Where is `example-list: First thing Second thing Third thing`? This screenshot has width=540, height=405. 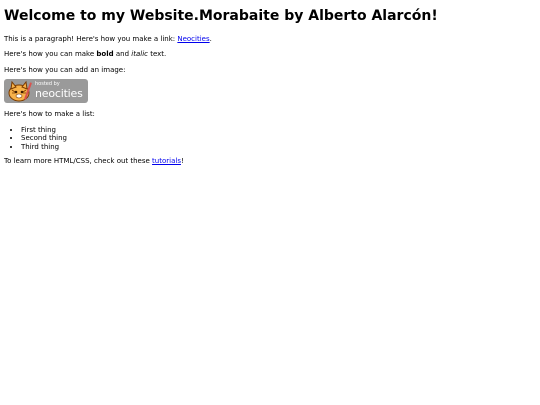
example-list: First thing Second thing Third thing is located at coordinates (270, 138).